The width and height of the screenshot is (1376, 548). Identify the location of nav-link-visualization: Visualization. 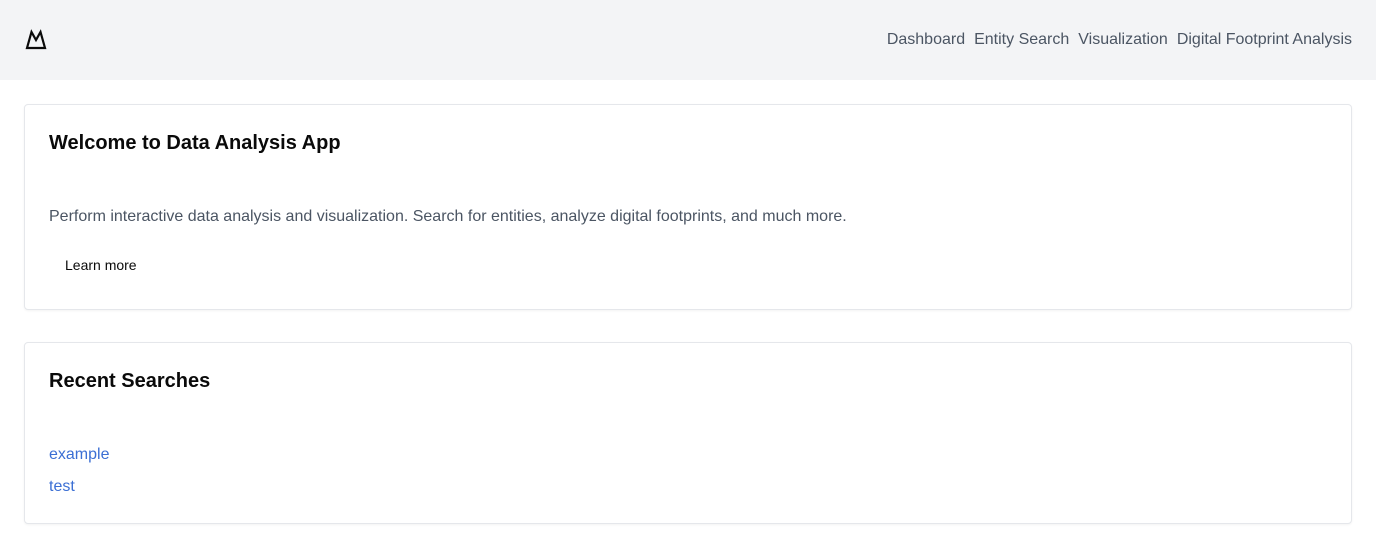
(1123, 40).